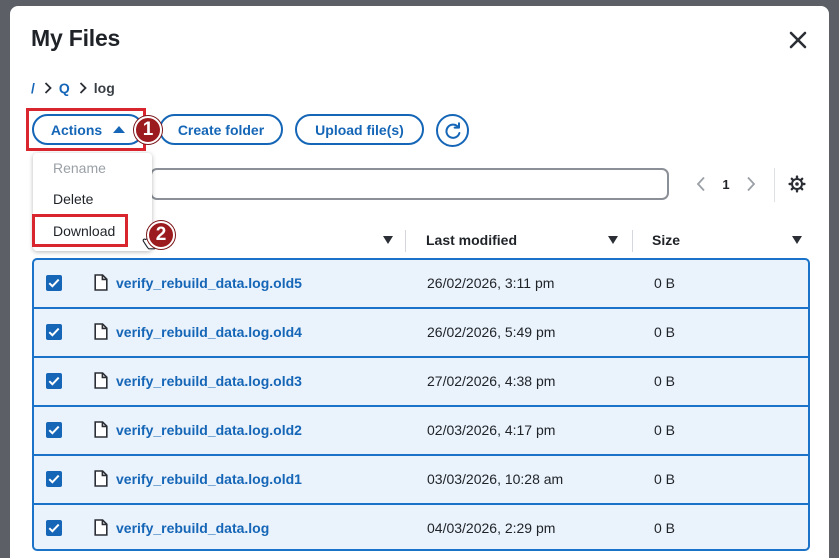  I want to click on step-2-highlight, so click(80, 230).